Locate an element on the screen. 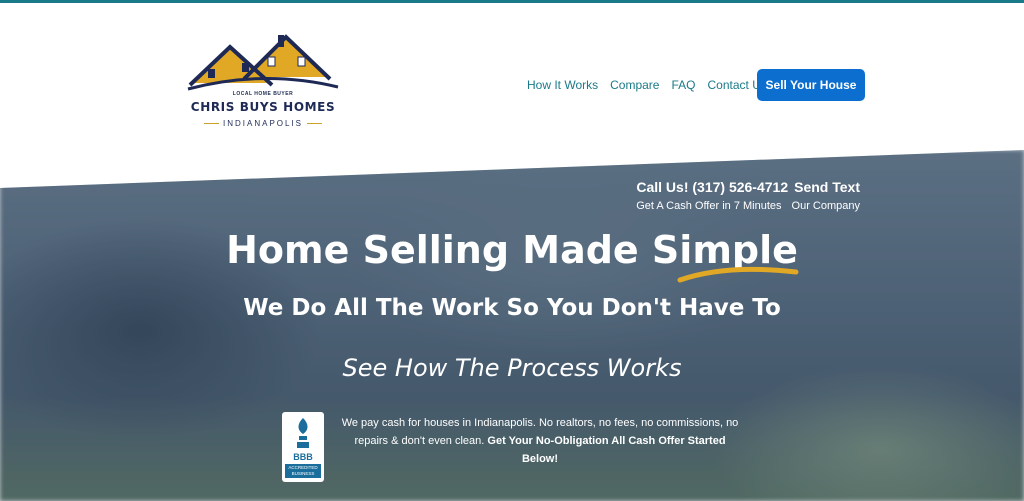 Image resolution: width=1024 pixels, height=501 pixels. house-logo-icon is located at coordinates (263, 62).